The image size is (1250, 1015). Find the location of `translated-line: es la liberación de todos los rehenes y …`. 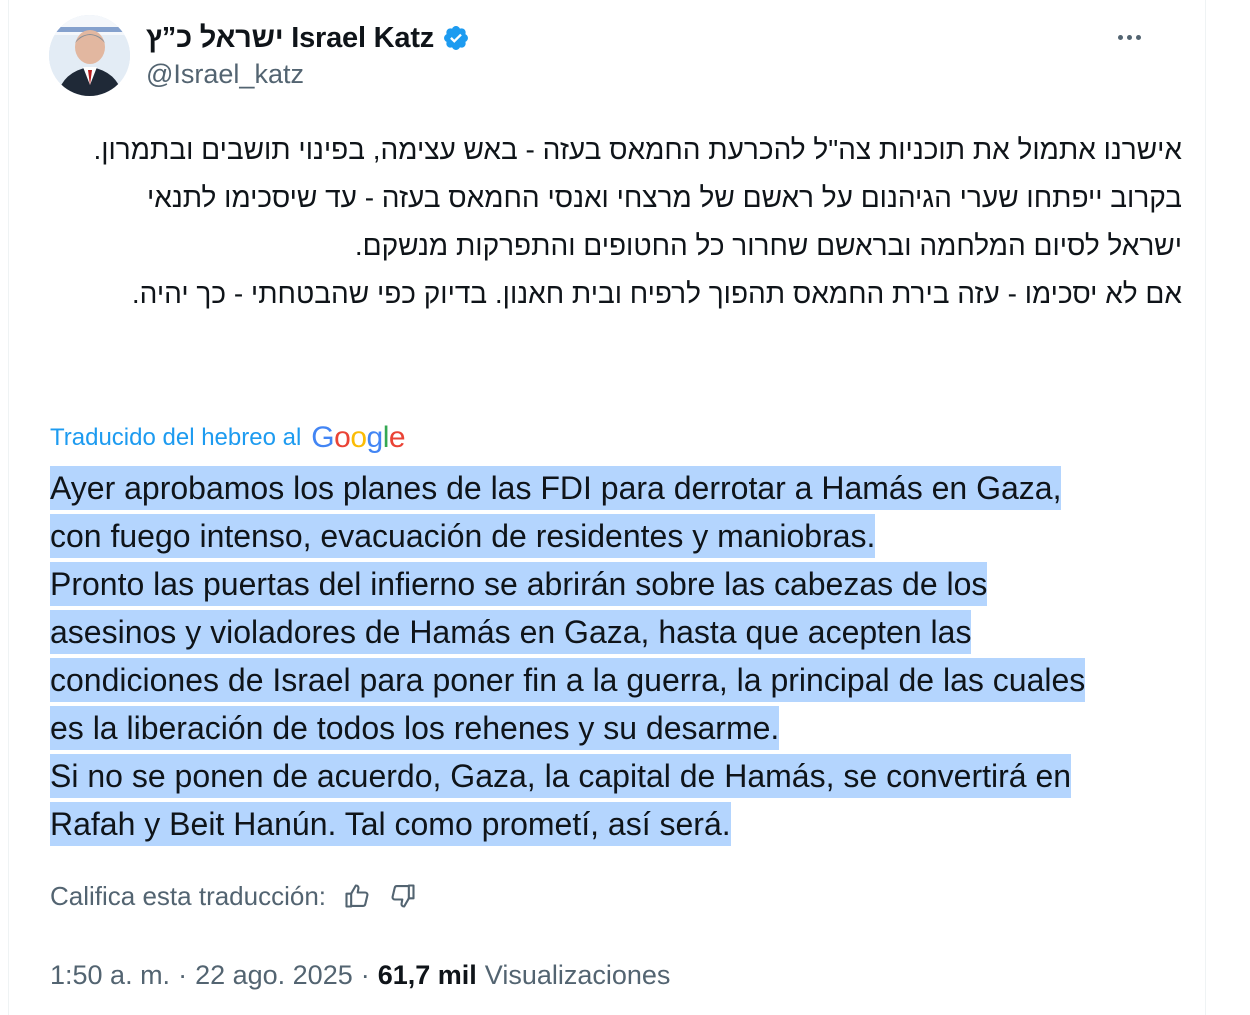

translated-line: es la liberación de todos los rehenes y … is located at coordinates (625, 728).